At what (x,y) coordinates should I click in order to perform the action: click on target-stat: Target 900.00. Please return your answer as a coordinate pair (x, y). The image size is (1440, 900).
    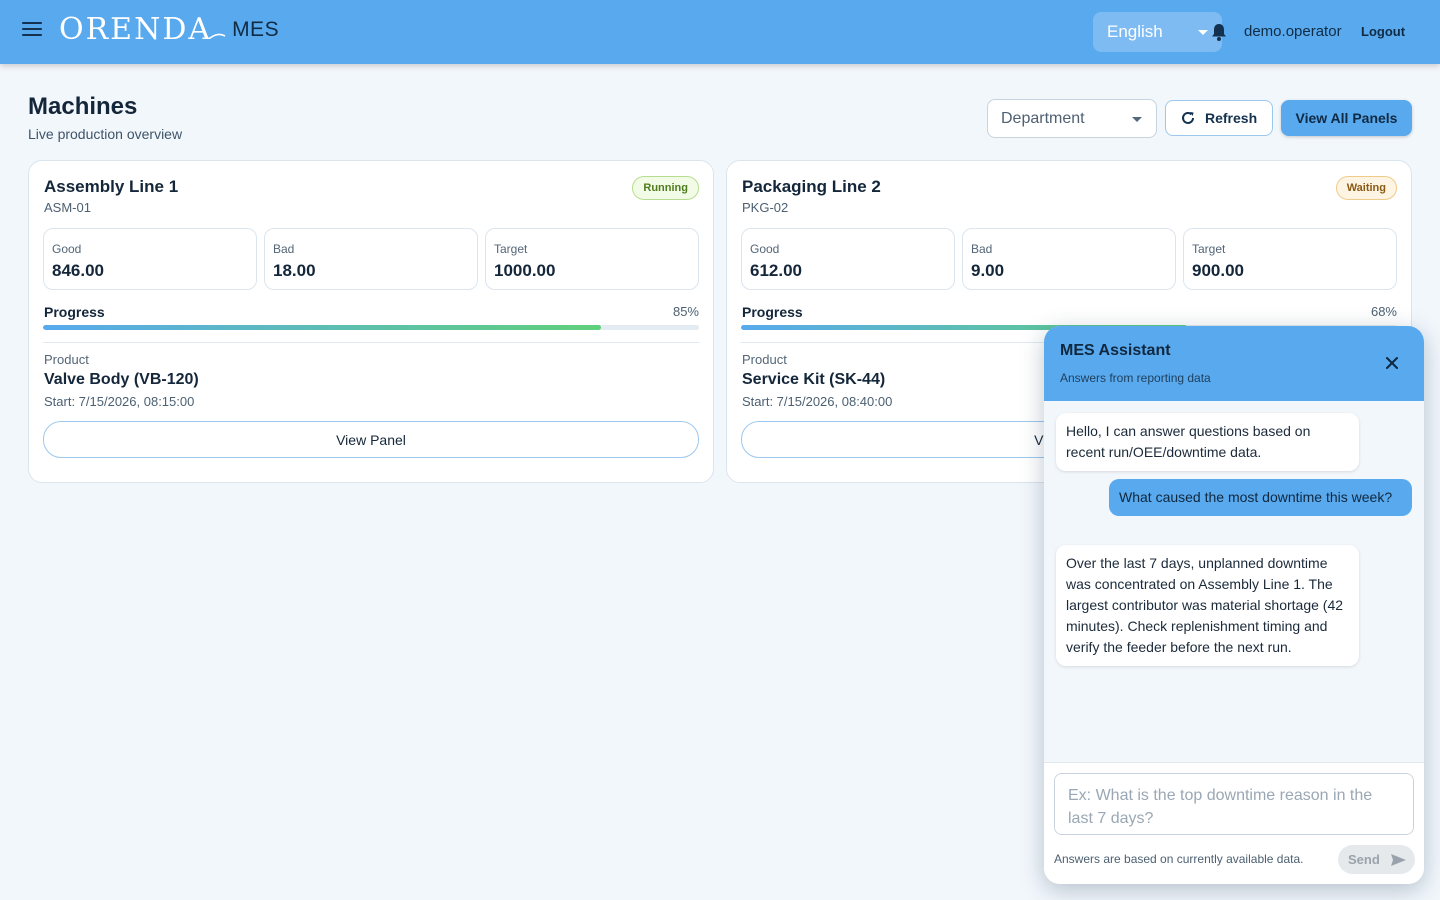
    Looking at the image, I should click on (1290, 259).